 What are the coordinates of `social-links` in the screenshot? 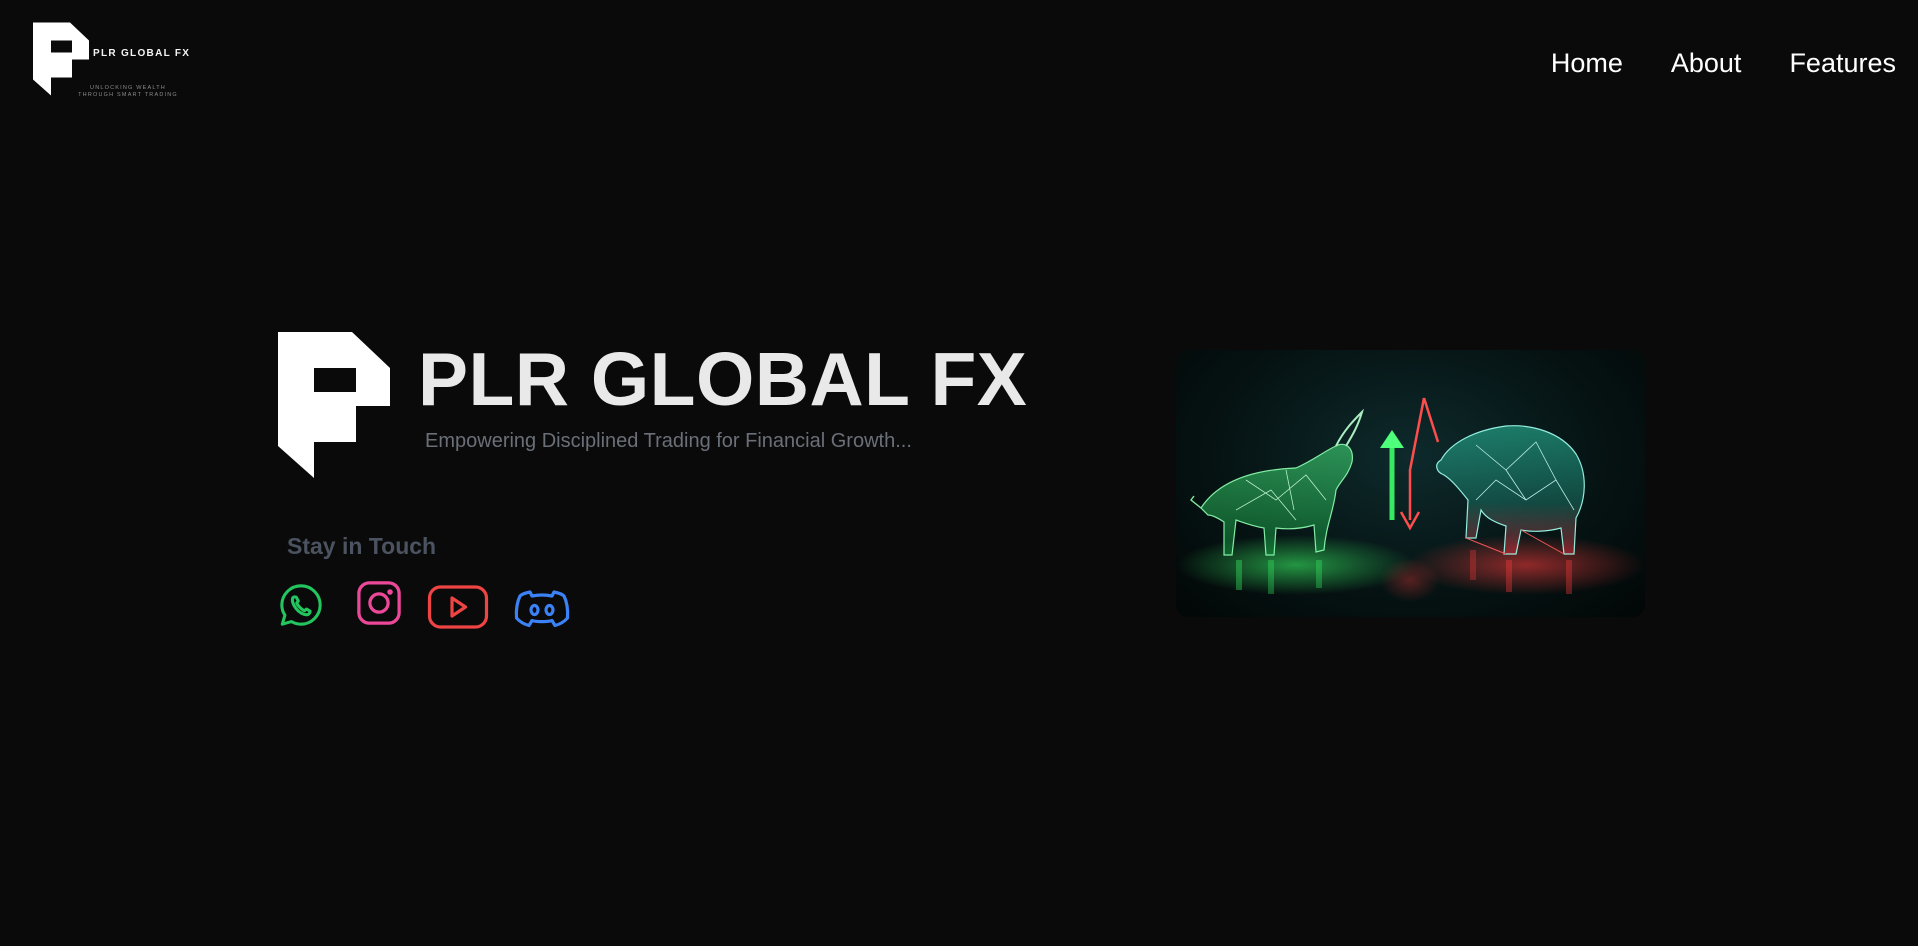 It's located at (426, 608).